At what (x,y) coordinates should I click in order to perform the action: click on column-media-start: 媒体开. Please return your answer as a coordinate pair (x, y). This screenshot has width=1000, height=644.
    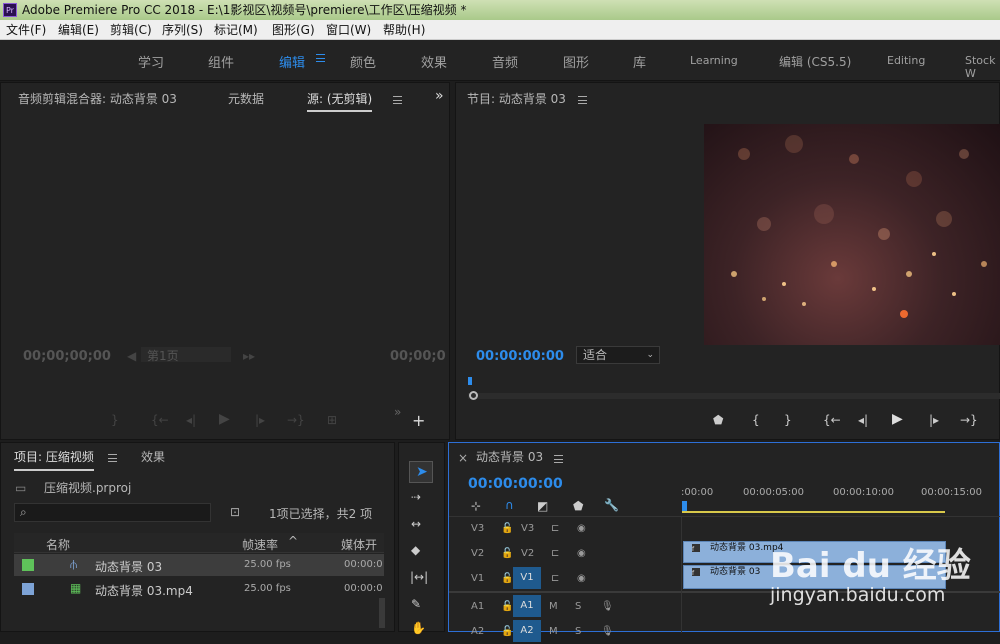
    Looking at the image, I should click on (359, 544).